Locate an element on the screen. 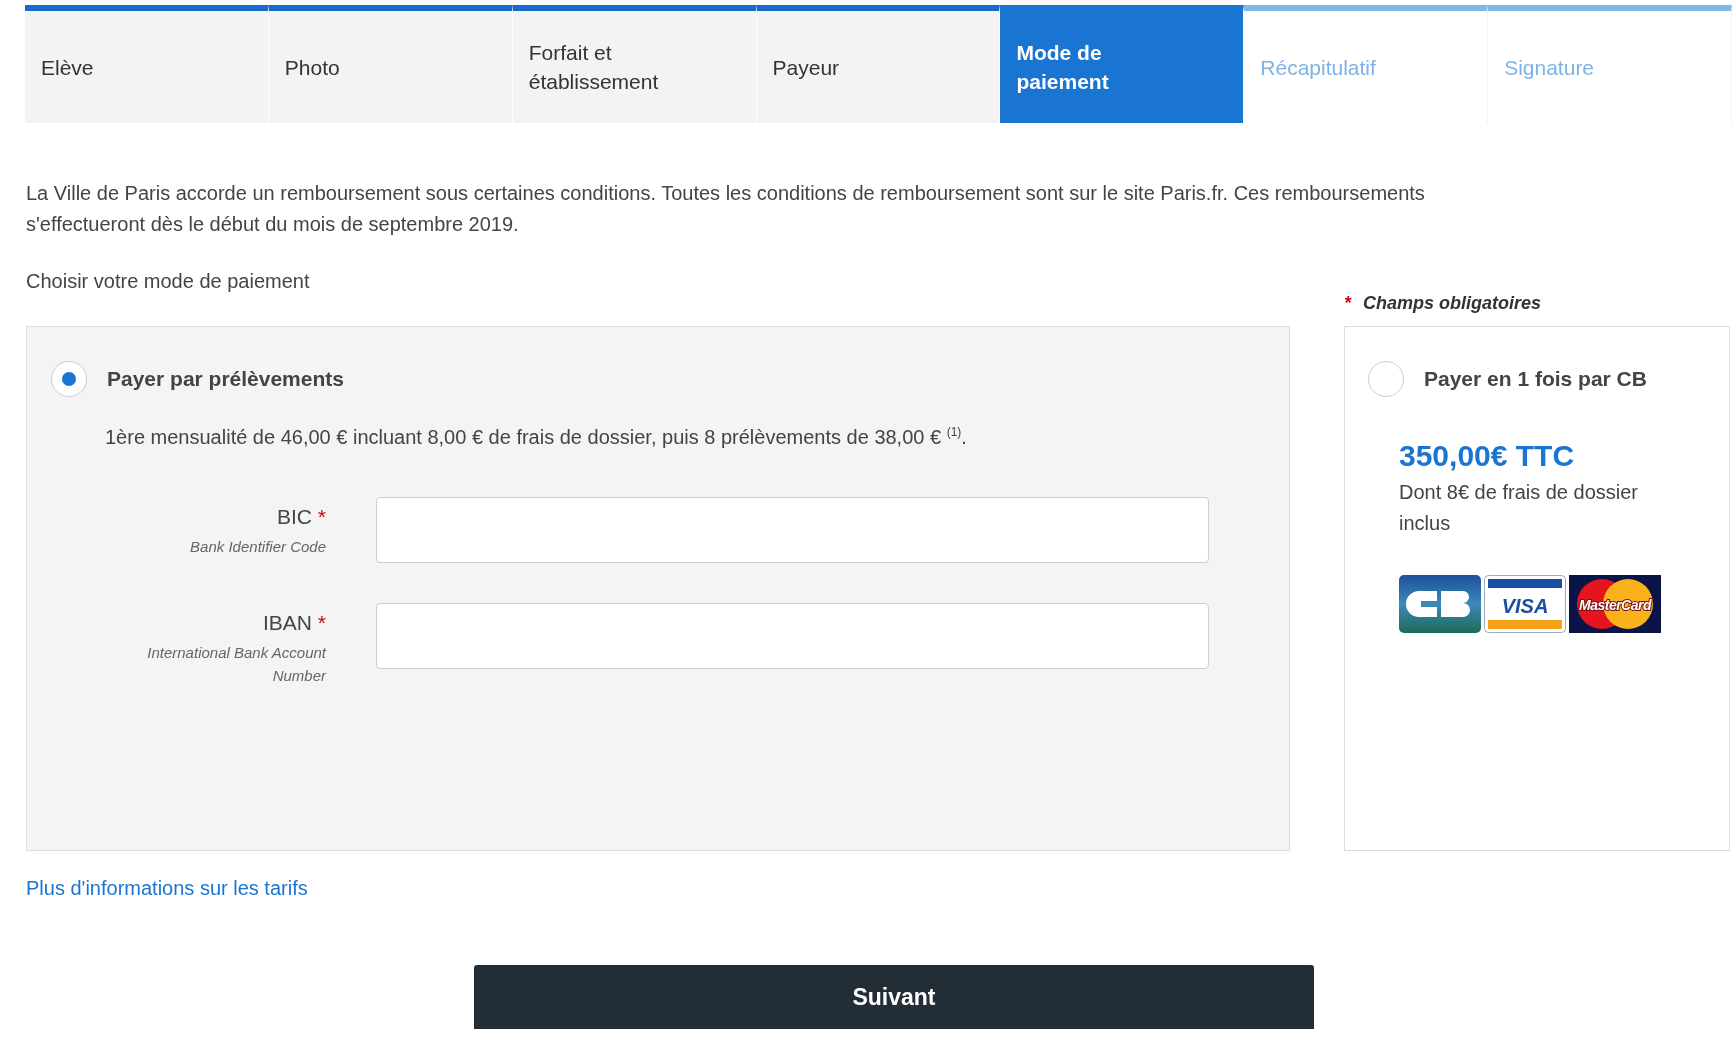 This screenshot has width=1732, height=1037. price-note: Dont 8€ de frais de dossier inclus is located at coordinates (1519, 508).